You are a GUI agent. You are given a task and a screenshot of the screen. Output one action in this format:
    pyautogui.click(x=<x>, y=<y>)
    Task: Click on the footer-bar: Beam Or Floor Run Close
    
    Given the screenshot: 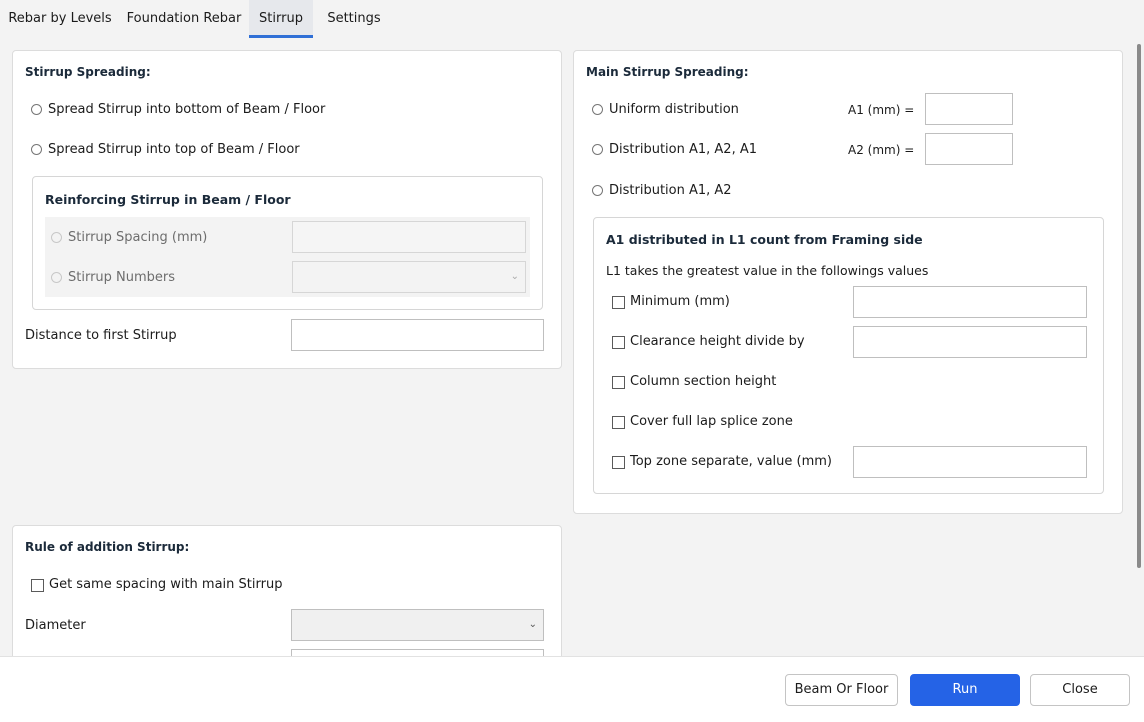 What is the action you would take?
    pyautogui.click(x=572, y=689)
    